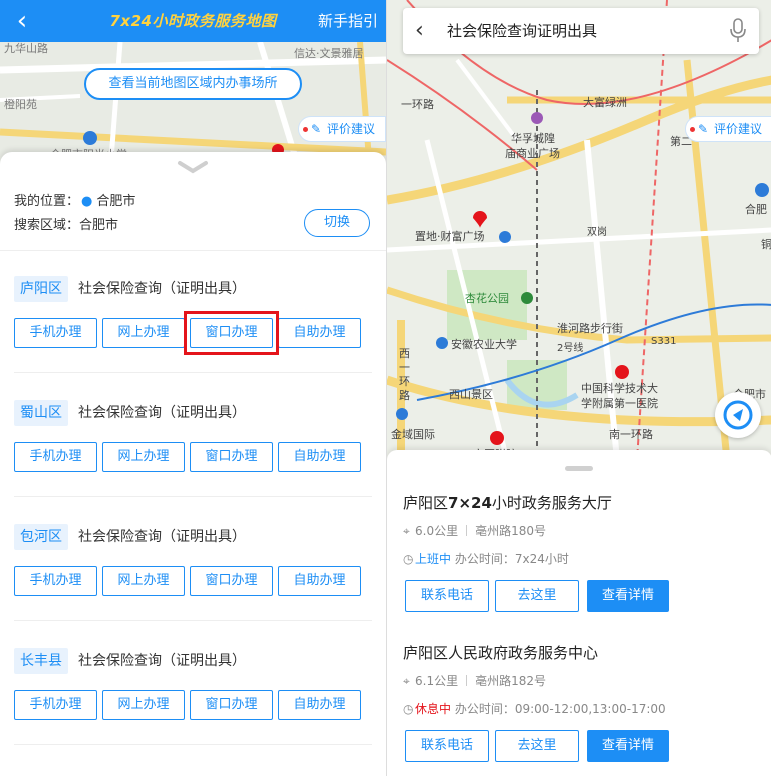  Describe the element at coordinates (193, 84) in the screenshot. I see `view-nearby-offices-button: 查看当前地图区域内办事场所` at that location.